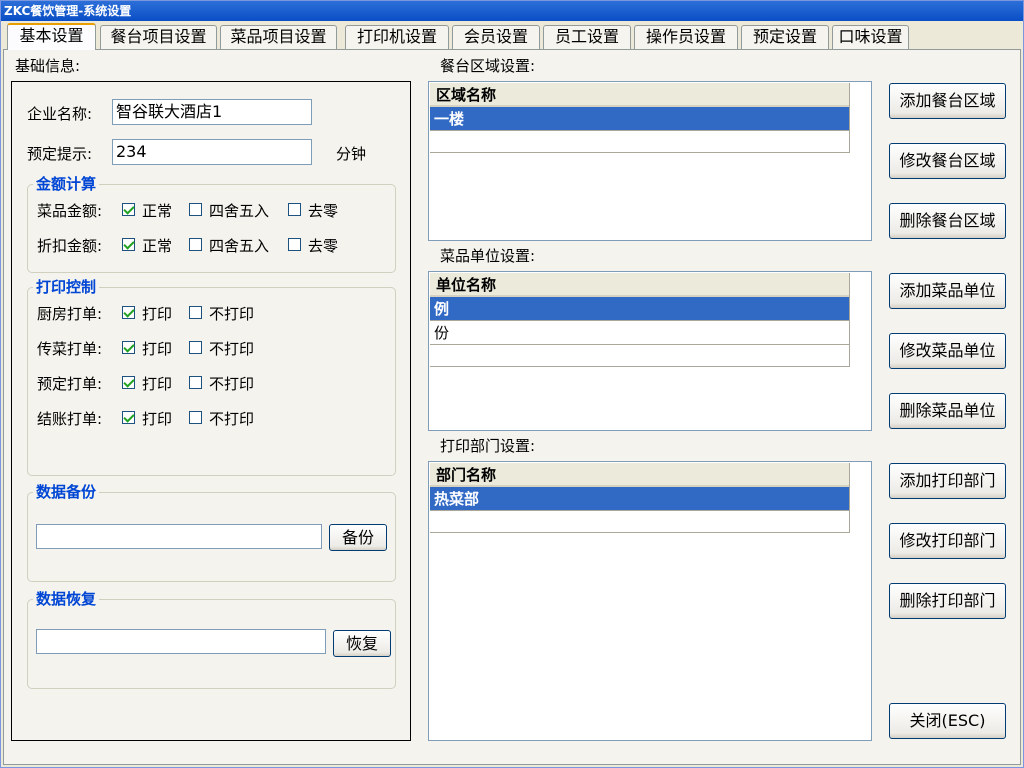  What do you see at coordinates (351, 154) in the screenshot?
I see `reserve-unit-label: 分钟` at bounding box center [351, 154].